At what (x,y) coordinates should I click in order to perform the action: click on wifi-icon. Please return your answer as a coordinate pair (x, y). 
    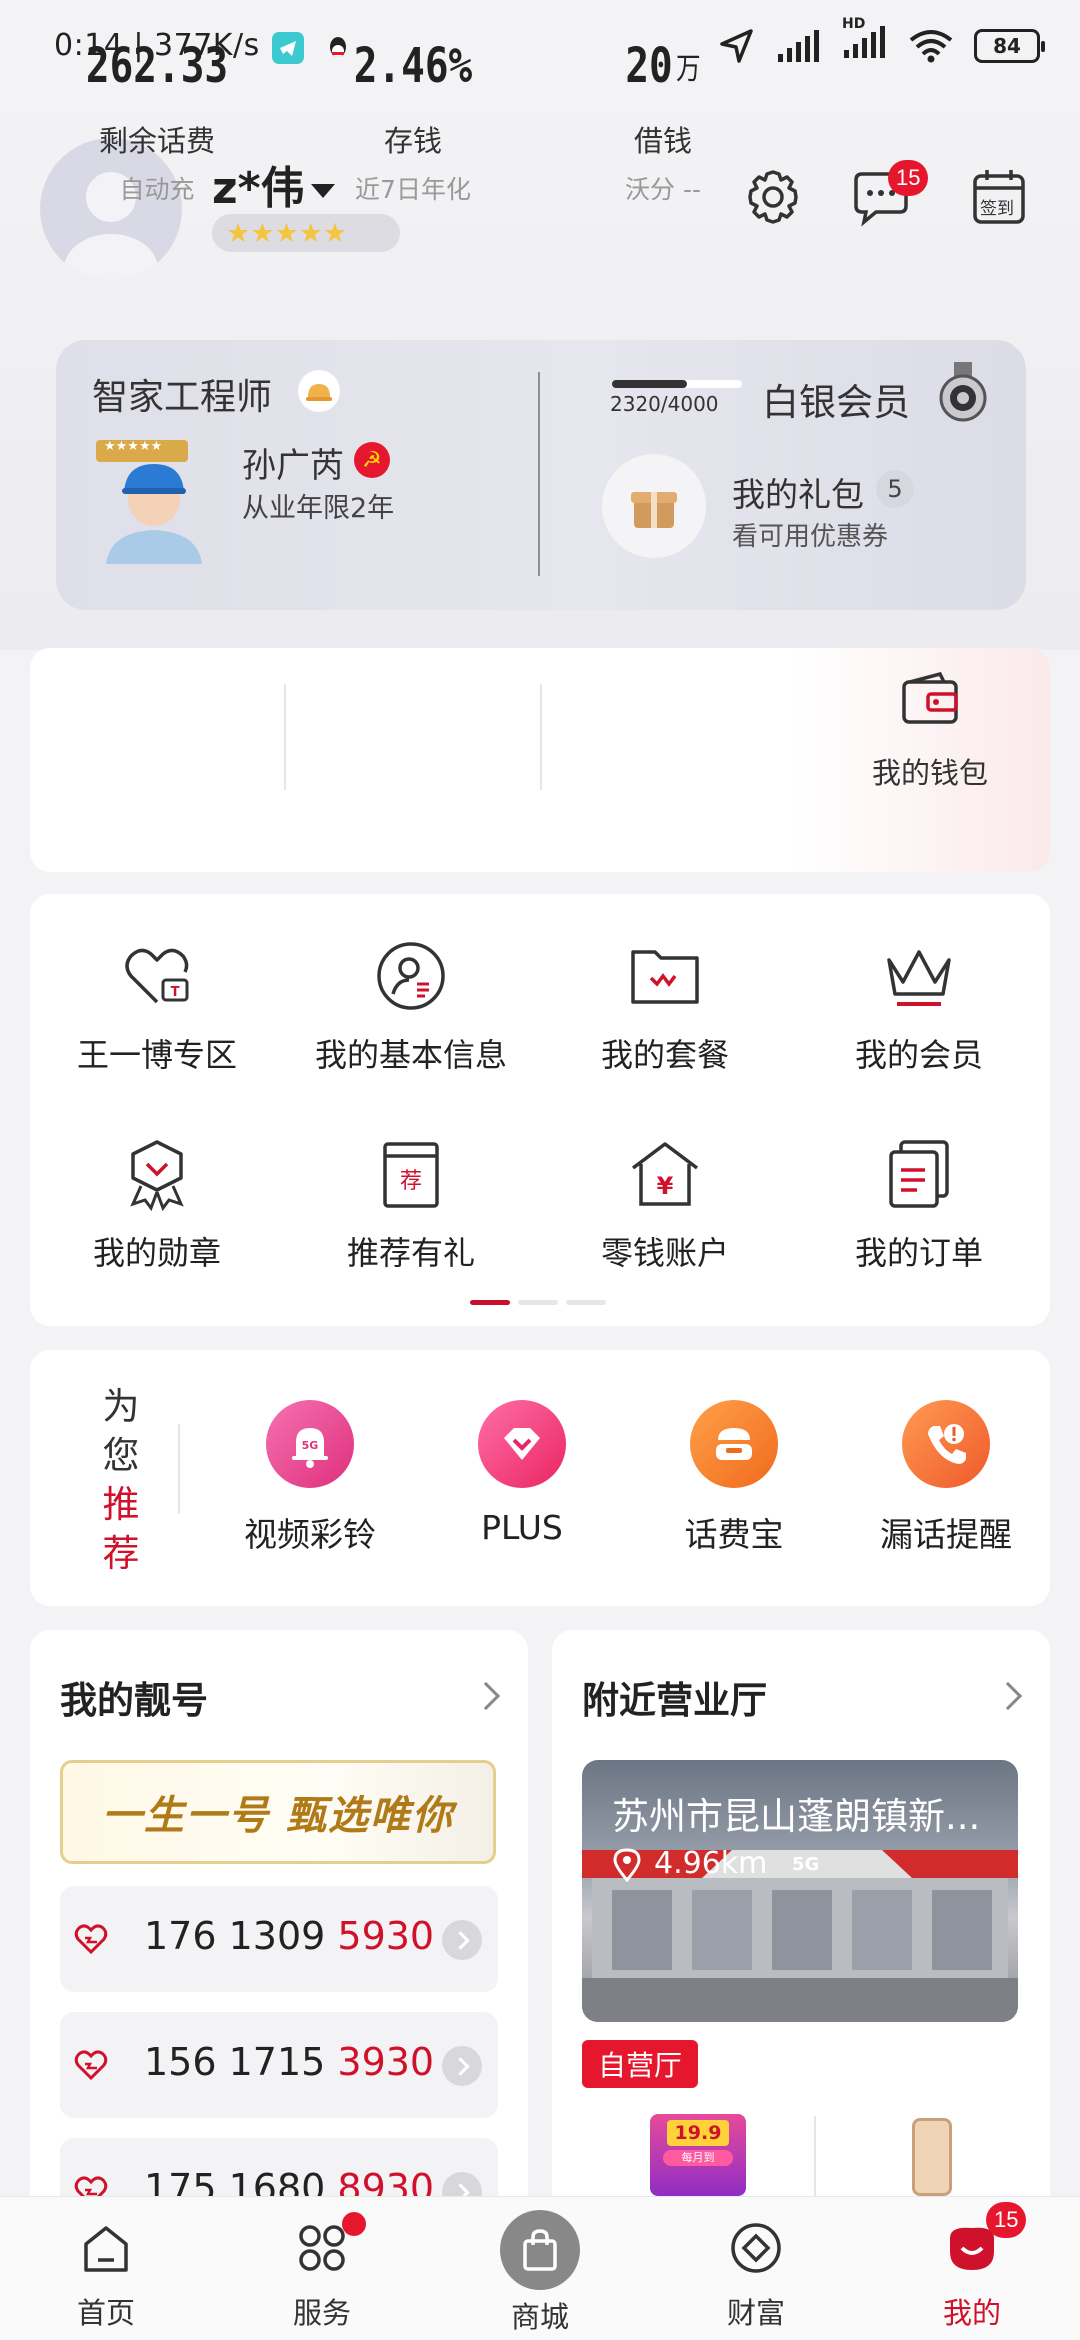
    Looking at the image, I should click on (931, 46).